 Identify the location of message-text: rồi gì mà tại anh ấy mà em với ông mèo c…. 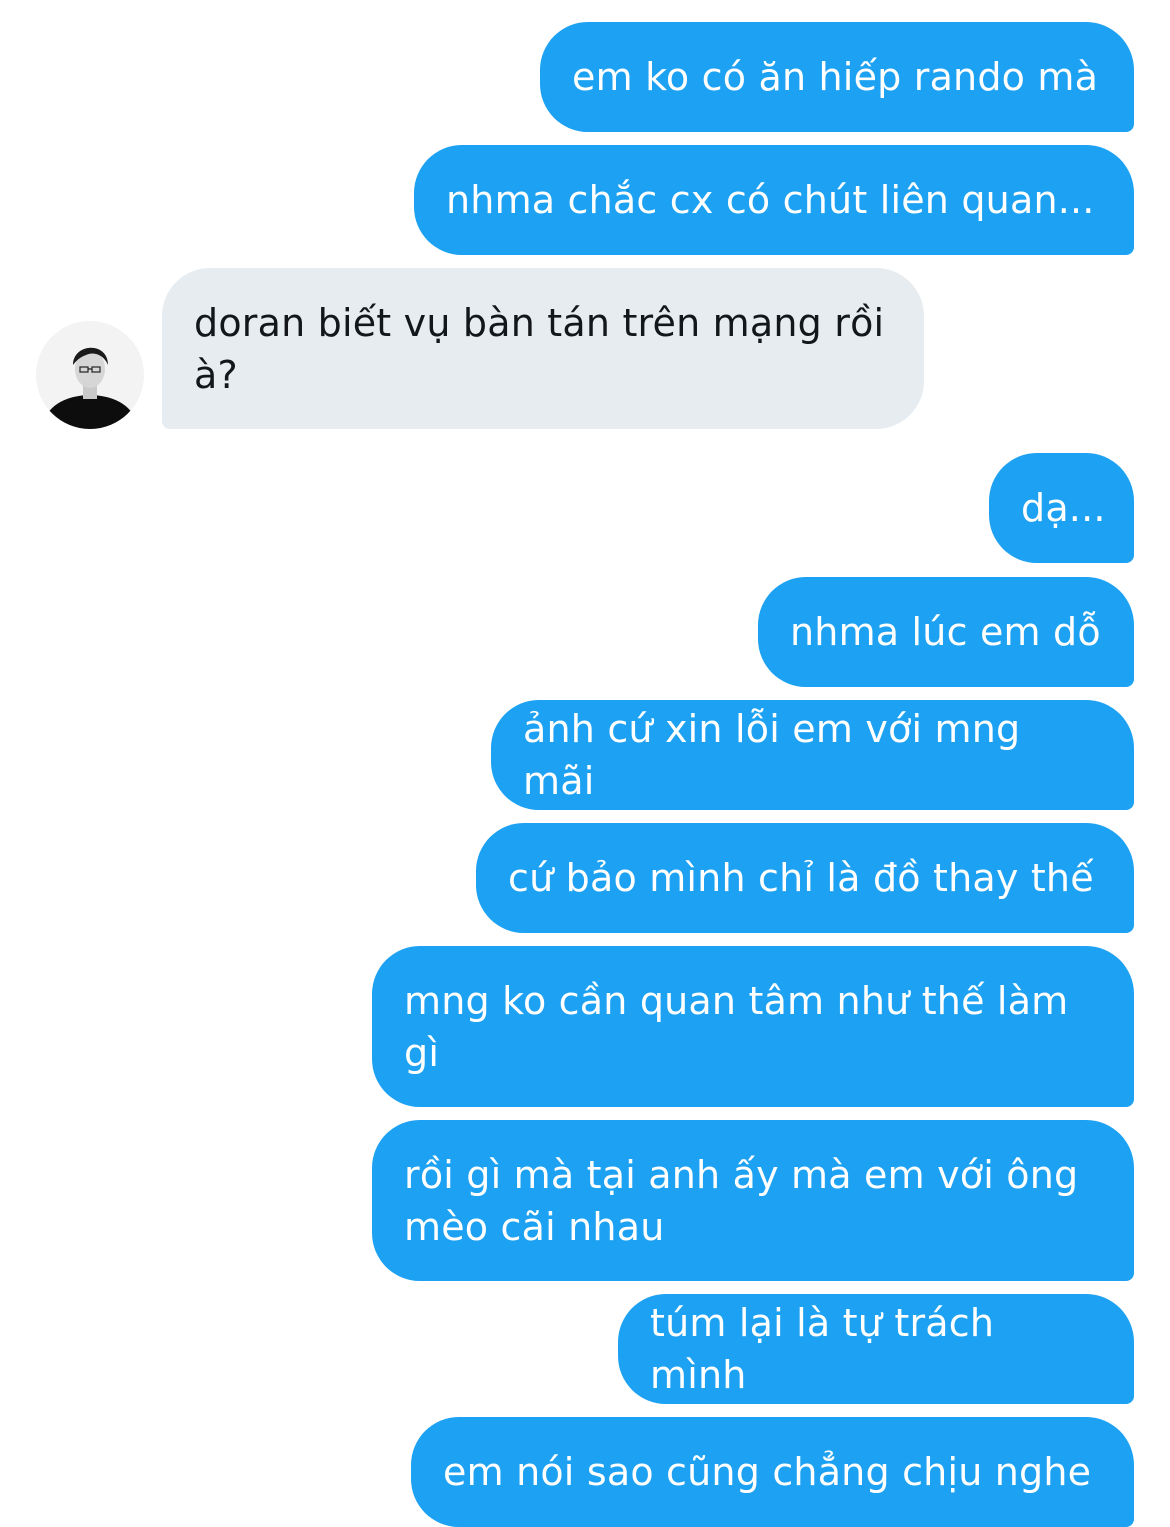
(741, 1200).